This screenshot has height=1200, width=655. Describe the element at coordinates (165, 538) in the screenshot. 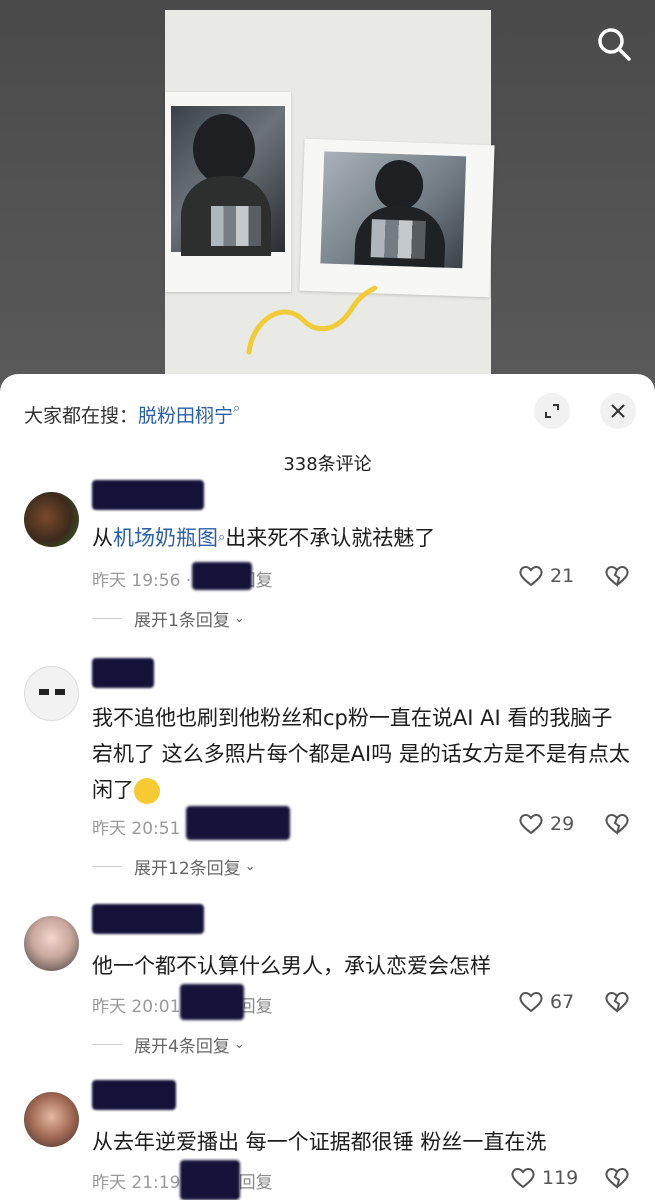

I see `comment-search-link: 机场奶瓶图` at that location.